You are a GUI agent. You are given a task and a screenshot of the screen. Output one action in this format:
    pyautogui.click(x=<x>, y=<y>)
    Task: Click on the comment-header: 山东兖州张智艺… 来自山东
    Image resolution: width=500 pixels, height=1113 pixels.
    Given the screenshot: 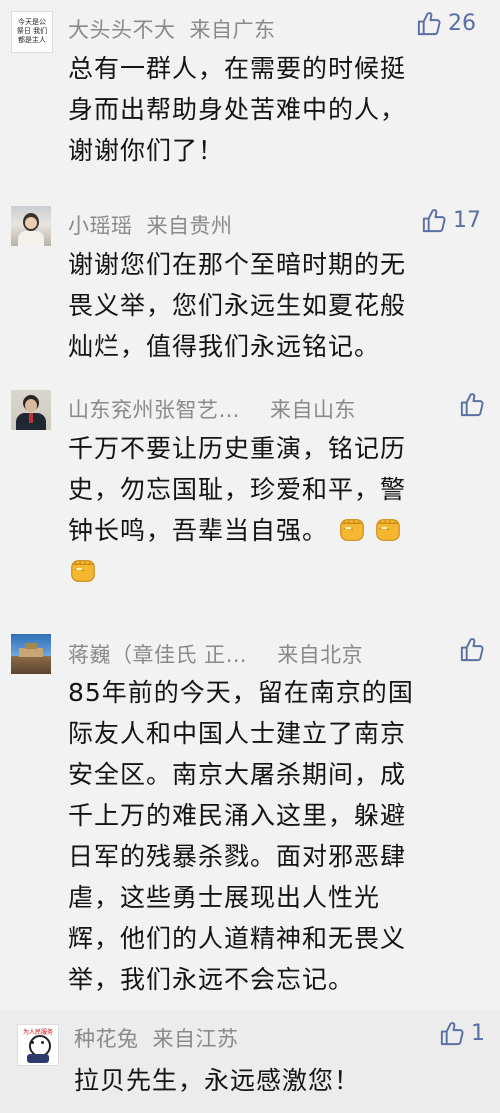 What is the action you would take?
    pyautogui.click(x=212, y=409)
    